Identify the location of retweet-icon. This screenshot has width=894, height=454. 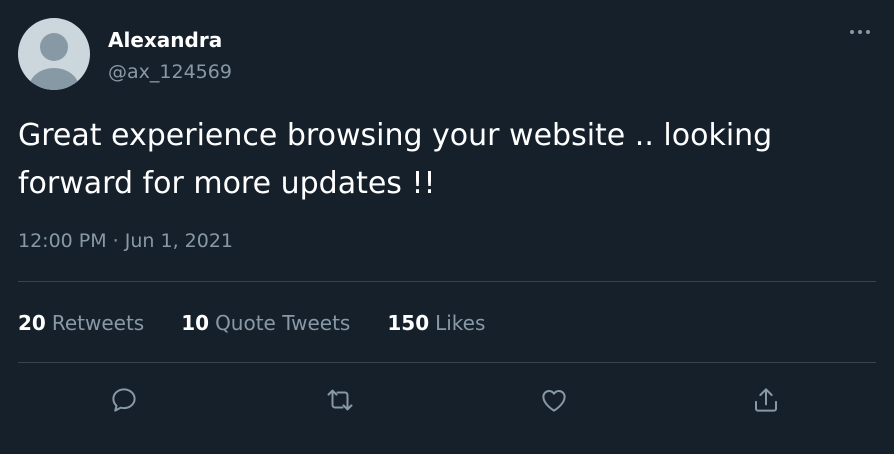
(340, 400).